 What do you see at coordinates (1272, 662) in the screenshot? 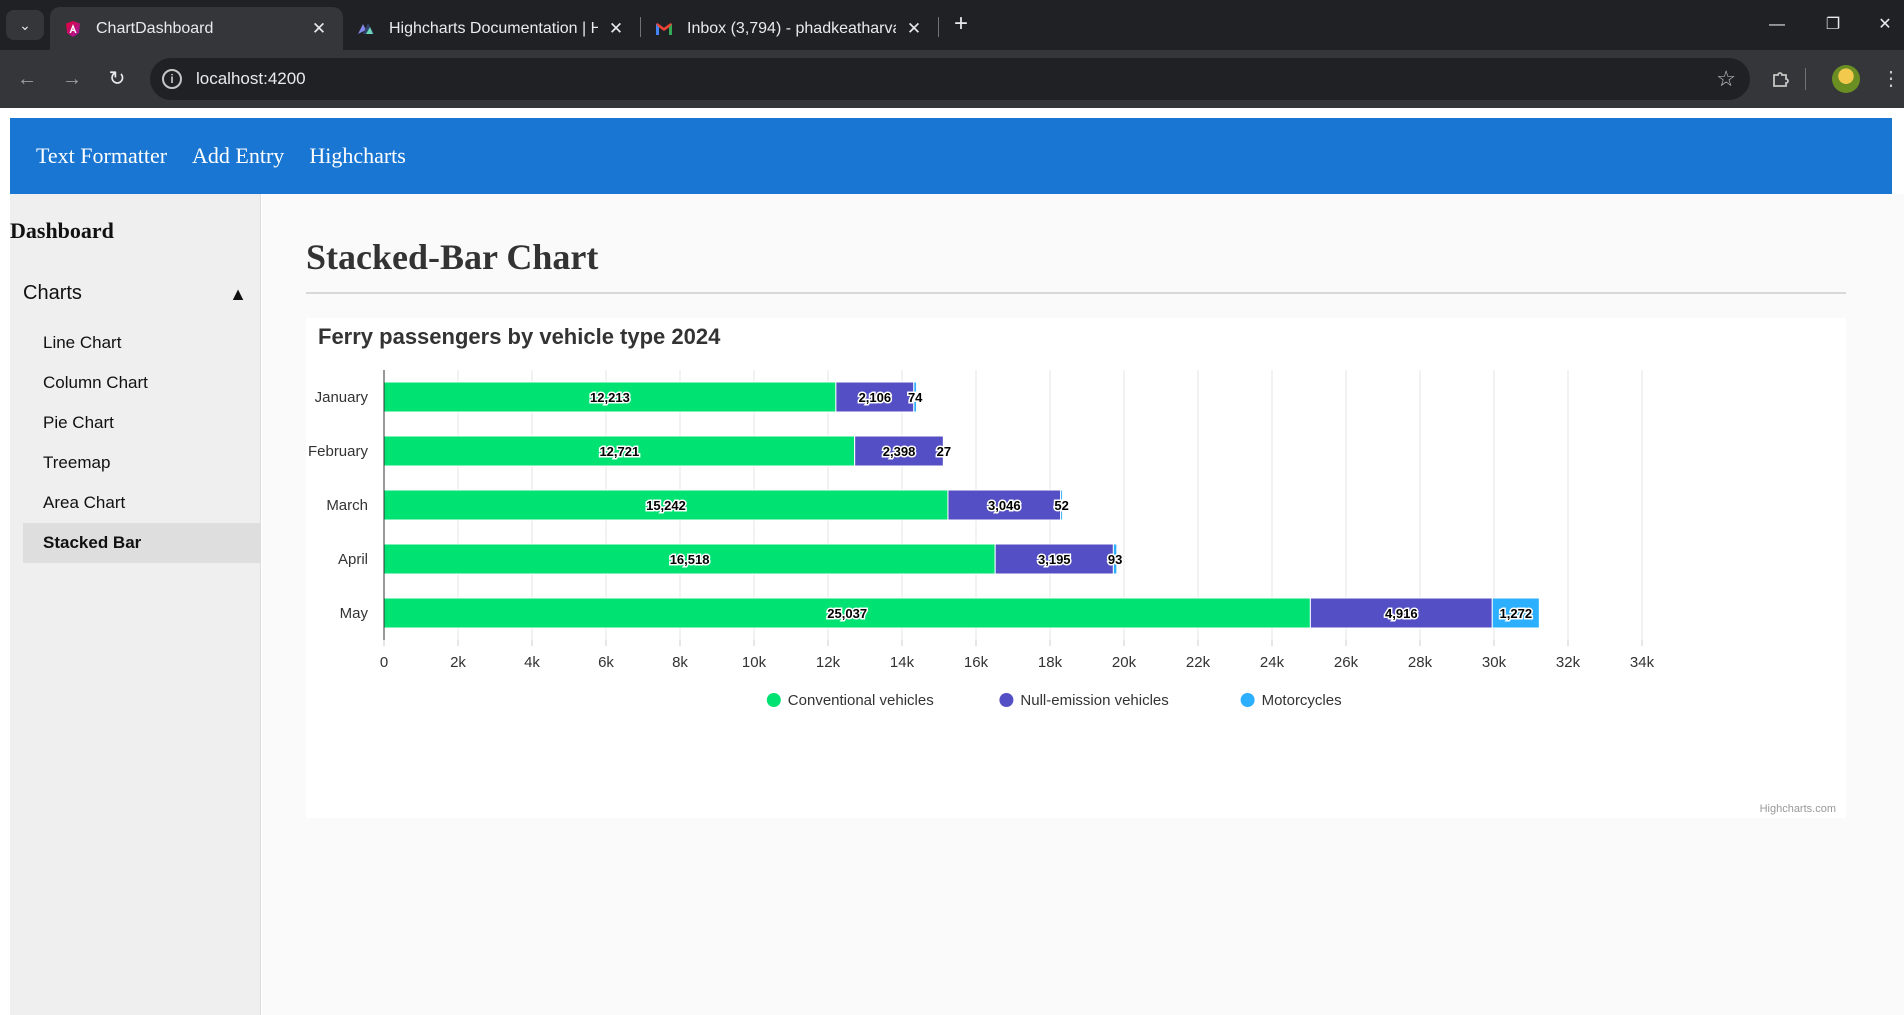
I see `x-tick-label: 24k` at bounding box center [1272, 662].